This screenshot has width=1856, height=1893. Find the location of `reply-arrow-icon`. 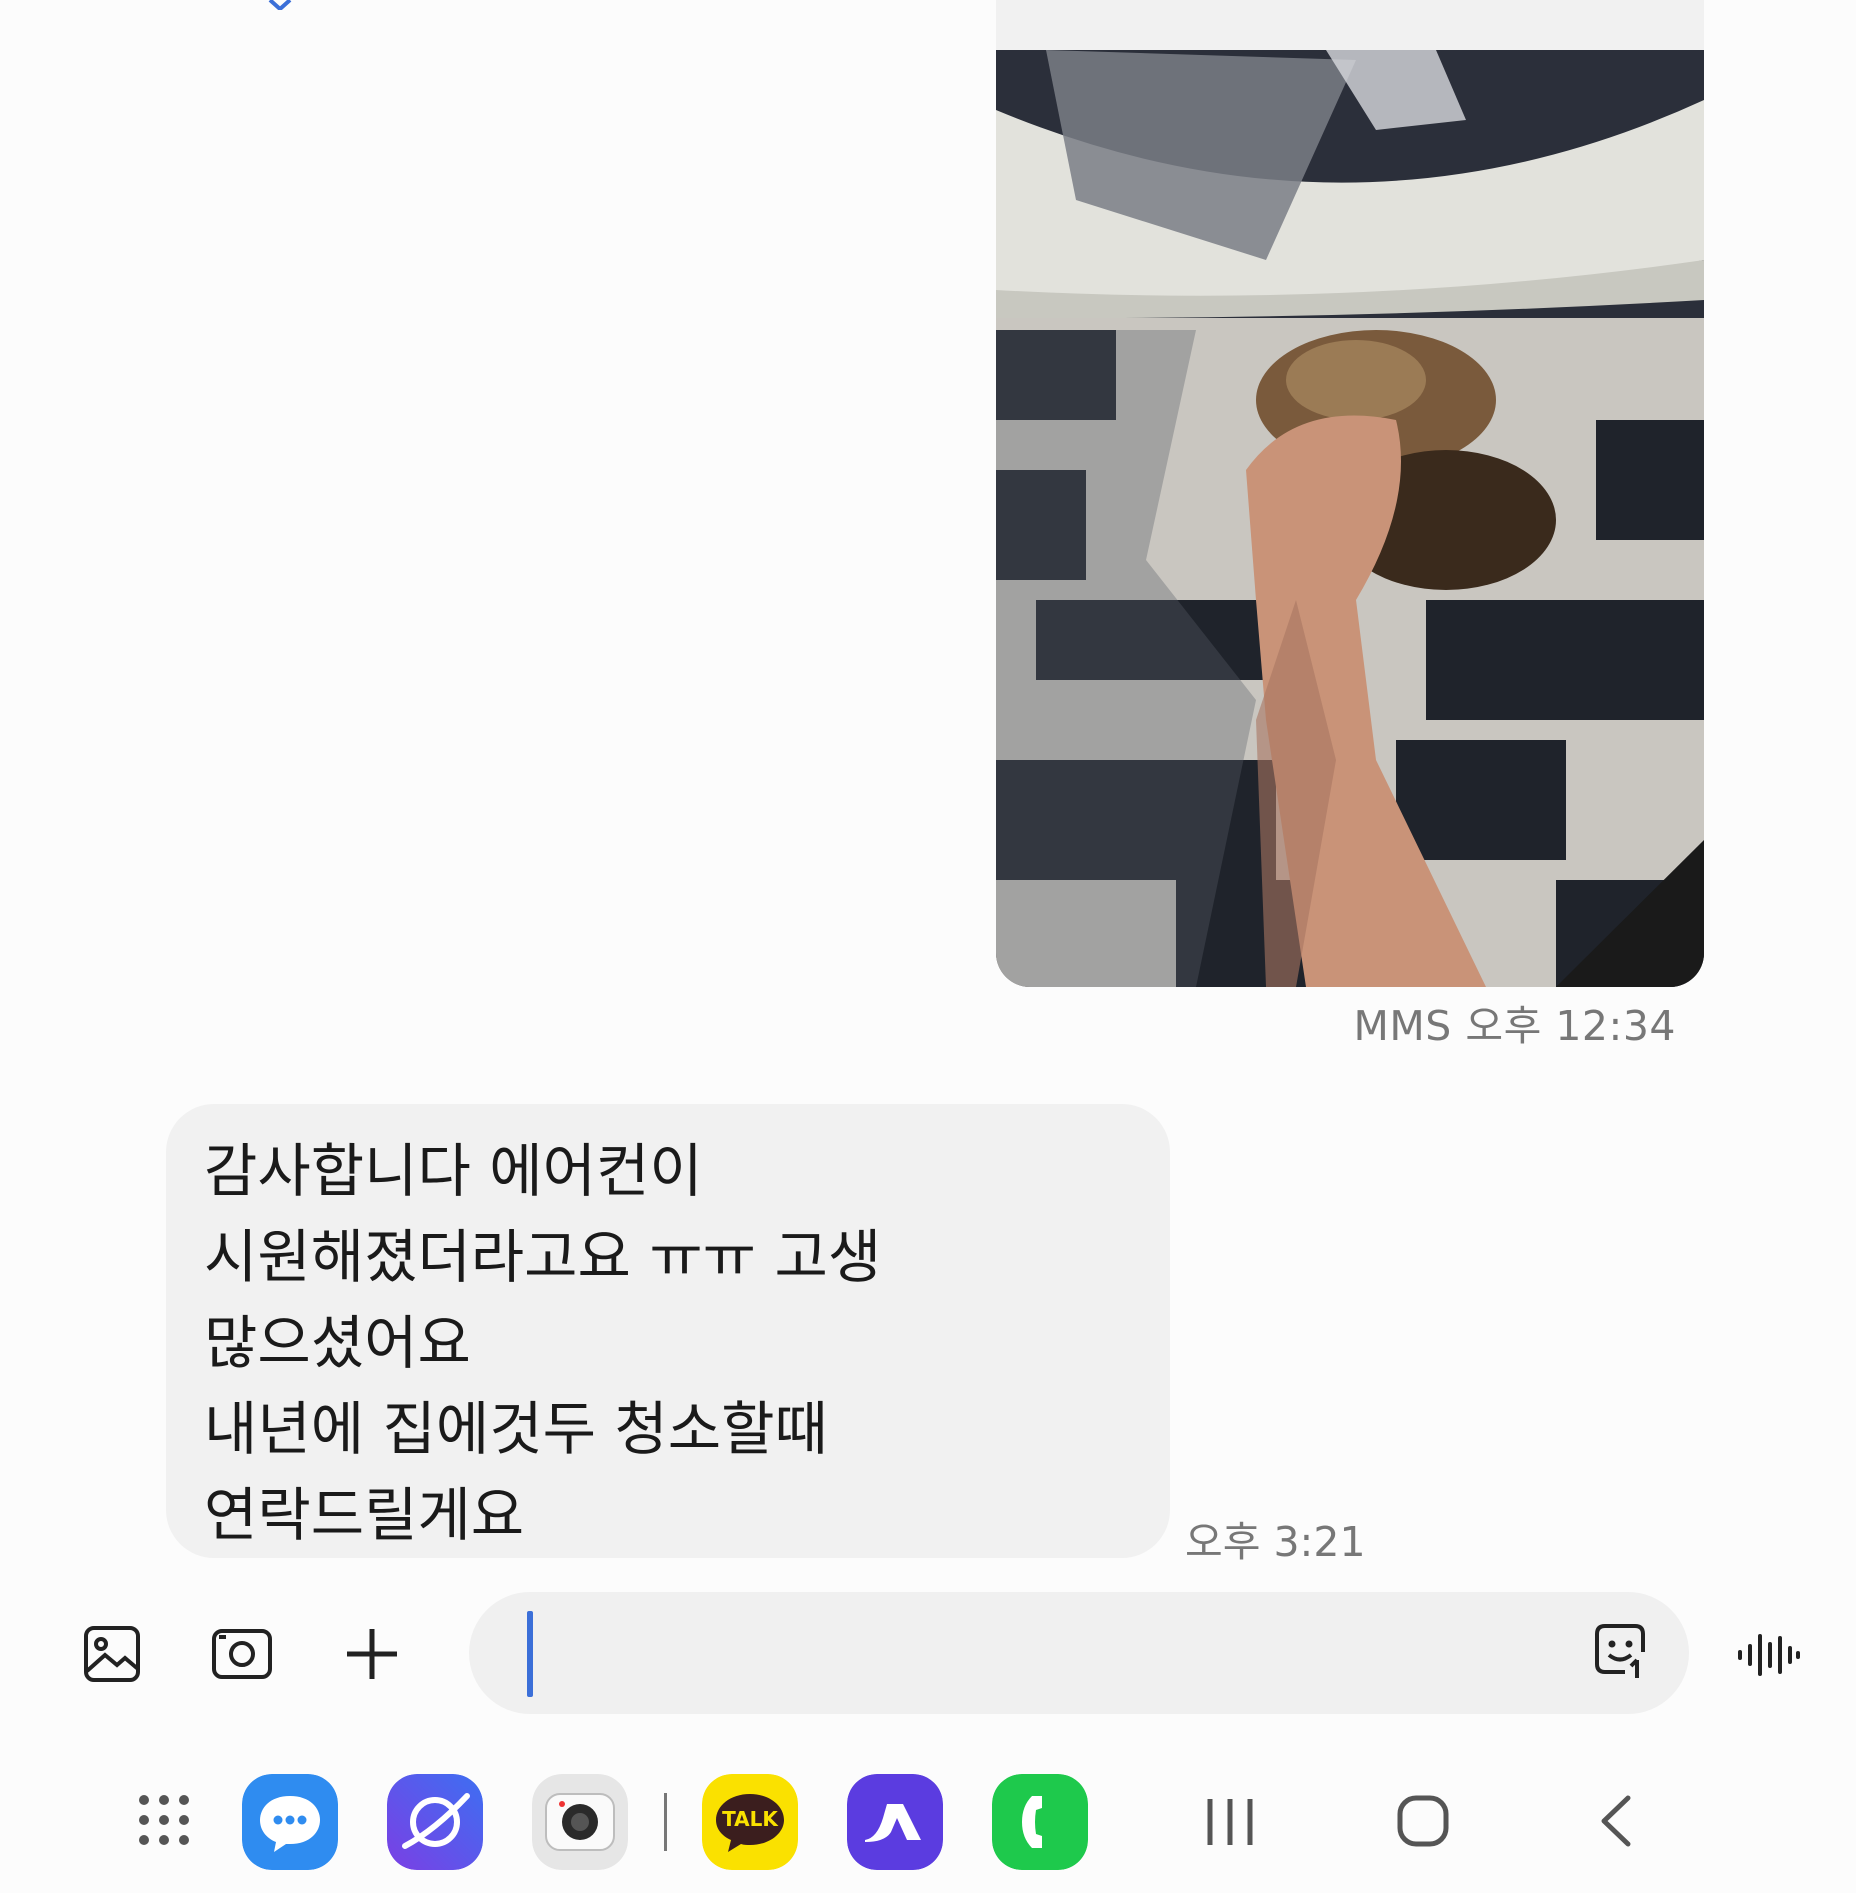

reply-arrow-icon is located at coordinates (280, 5).